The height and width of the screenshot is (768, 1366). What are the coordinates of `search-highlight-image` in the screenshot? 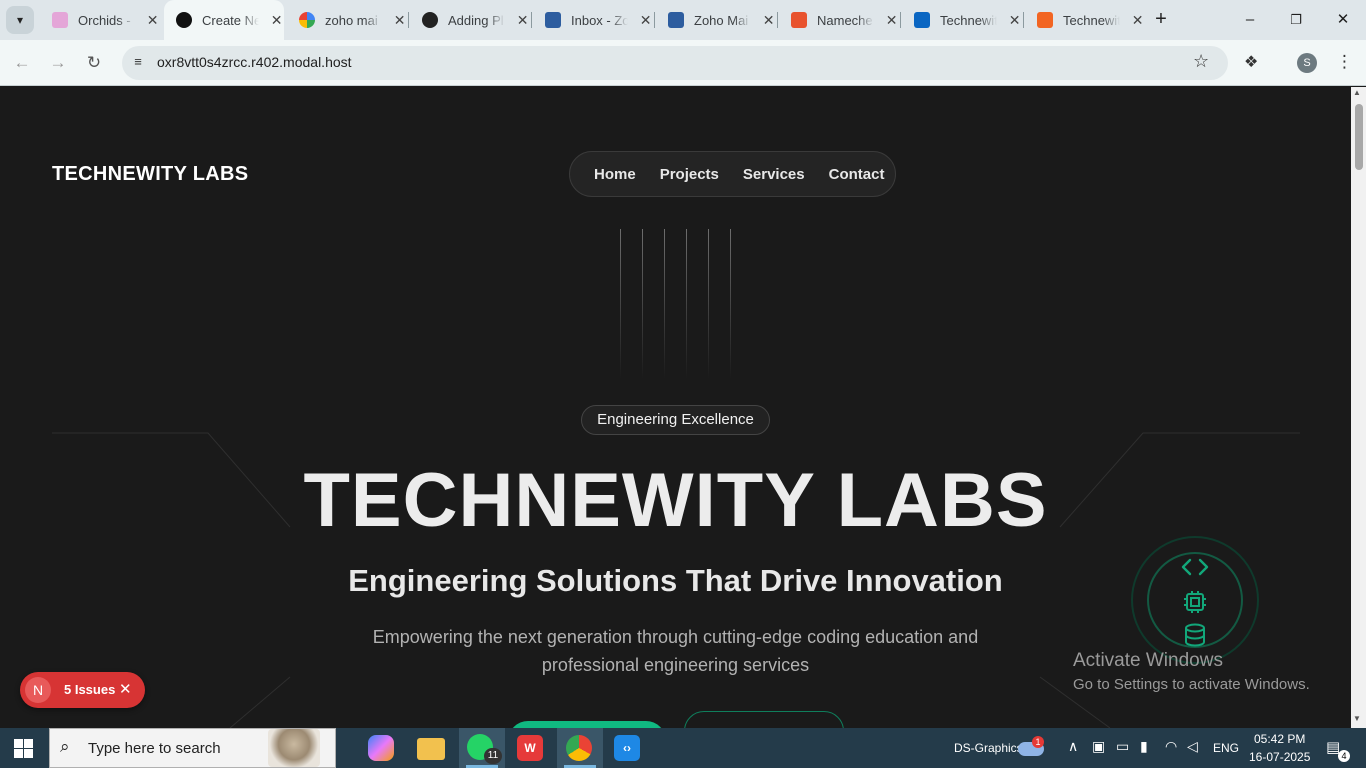 It's located at (294, 748).